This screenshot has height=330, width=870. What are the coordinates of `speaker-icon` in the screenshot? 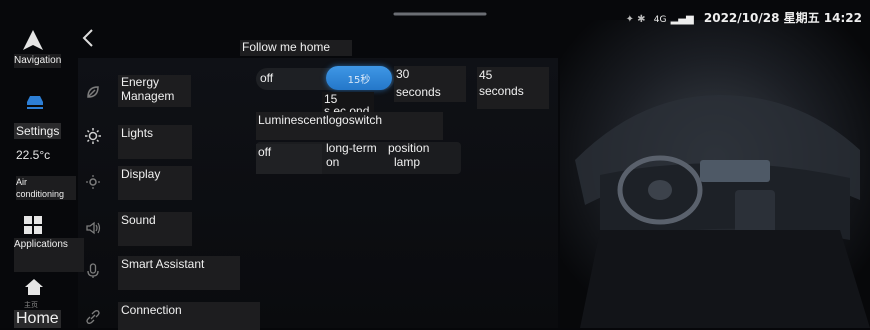 It's located at (93, 228).